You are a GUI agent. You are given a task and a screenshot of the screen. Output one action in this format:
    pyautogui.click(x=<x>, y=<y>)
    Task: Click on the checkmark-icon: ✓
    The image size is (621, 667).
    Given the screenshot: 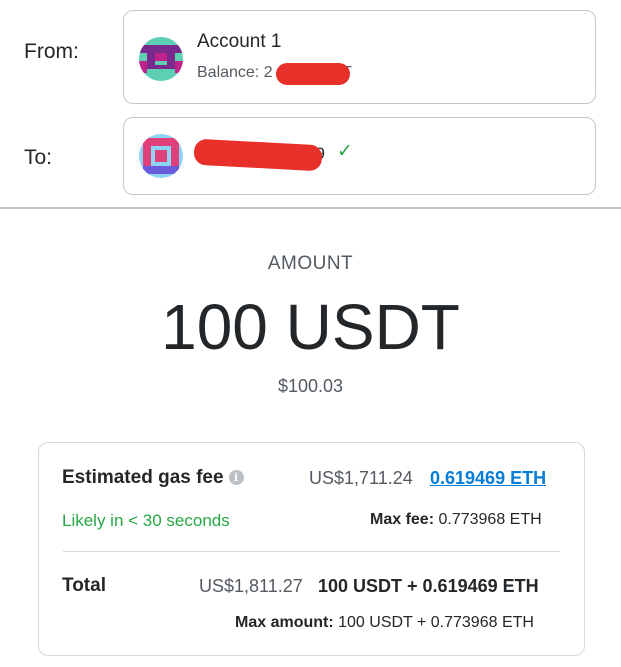 What is the action you would take?
    pyautogui.click(x=345, y=151)
    